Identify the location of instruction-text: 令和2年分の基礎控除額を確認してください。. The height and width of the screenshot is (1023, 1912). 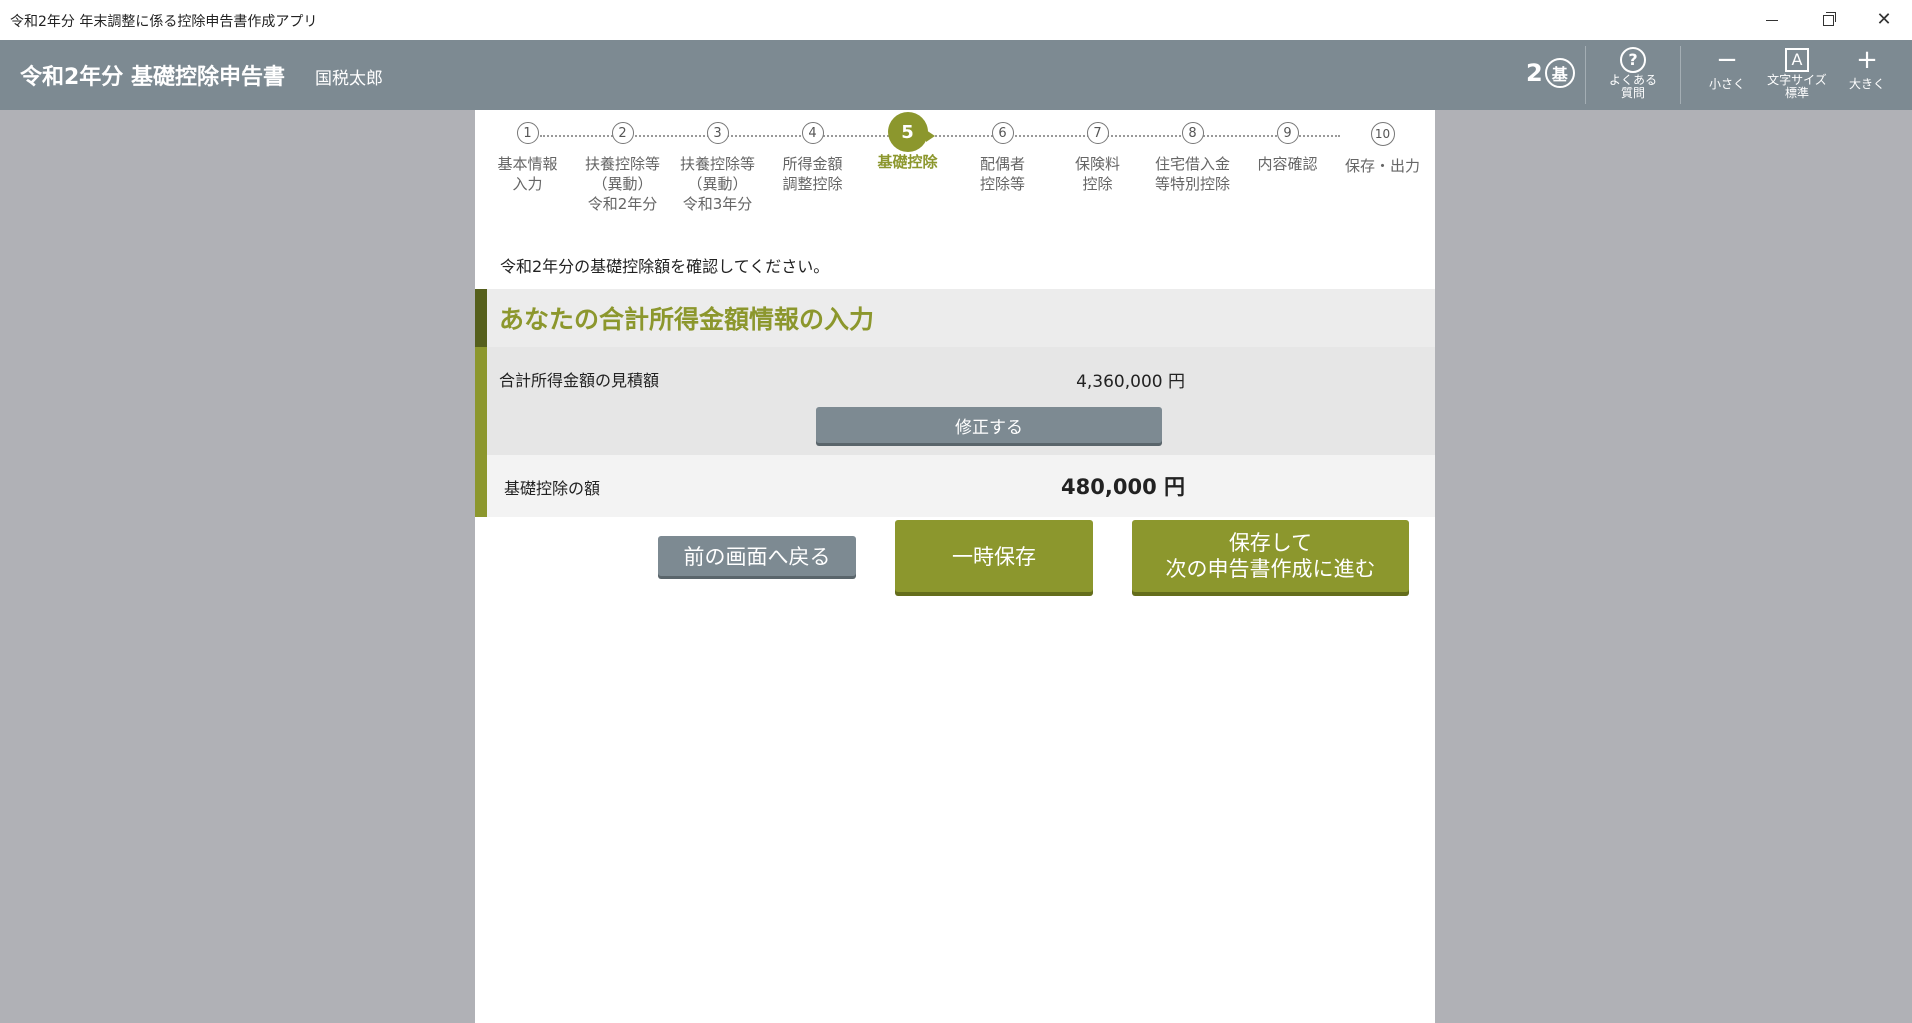
(665, 266).